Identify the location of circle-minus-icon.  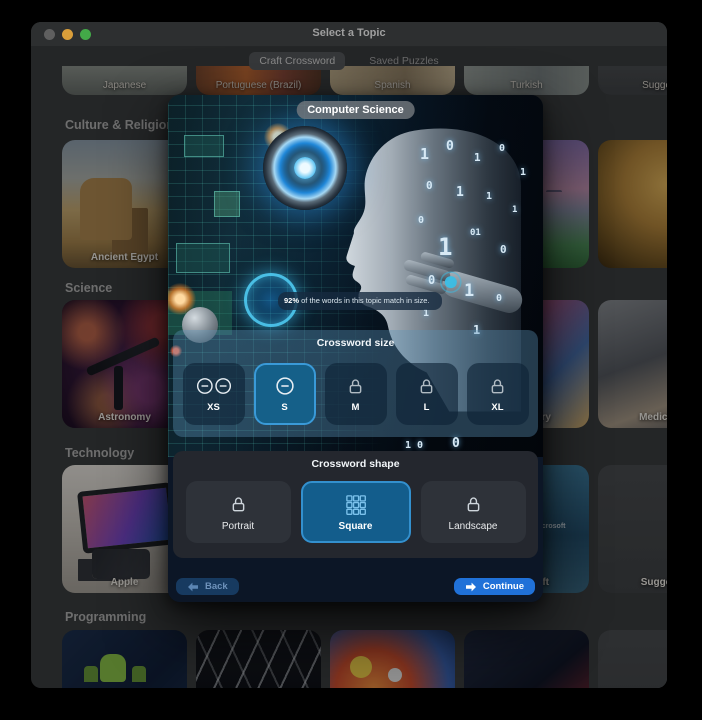
(285, 386).